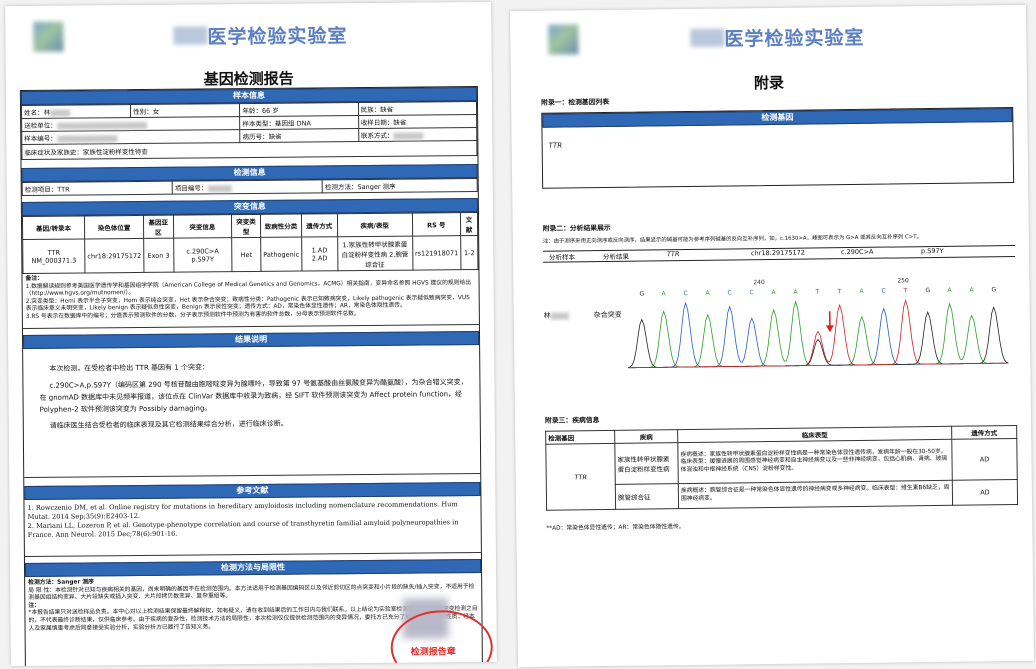  What do you see at coordinates (829, 322) in the screenshot?
I see `mutation-arrow-icon` at bounding box center [829, 322].